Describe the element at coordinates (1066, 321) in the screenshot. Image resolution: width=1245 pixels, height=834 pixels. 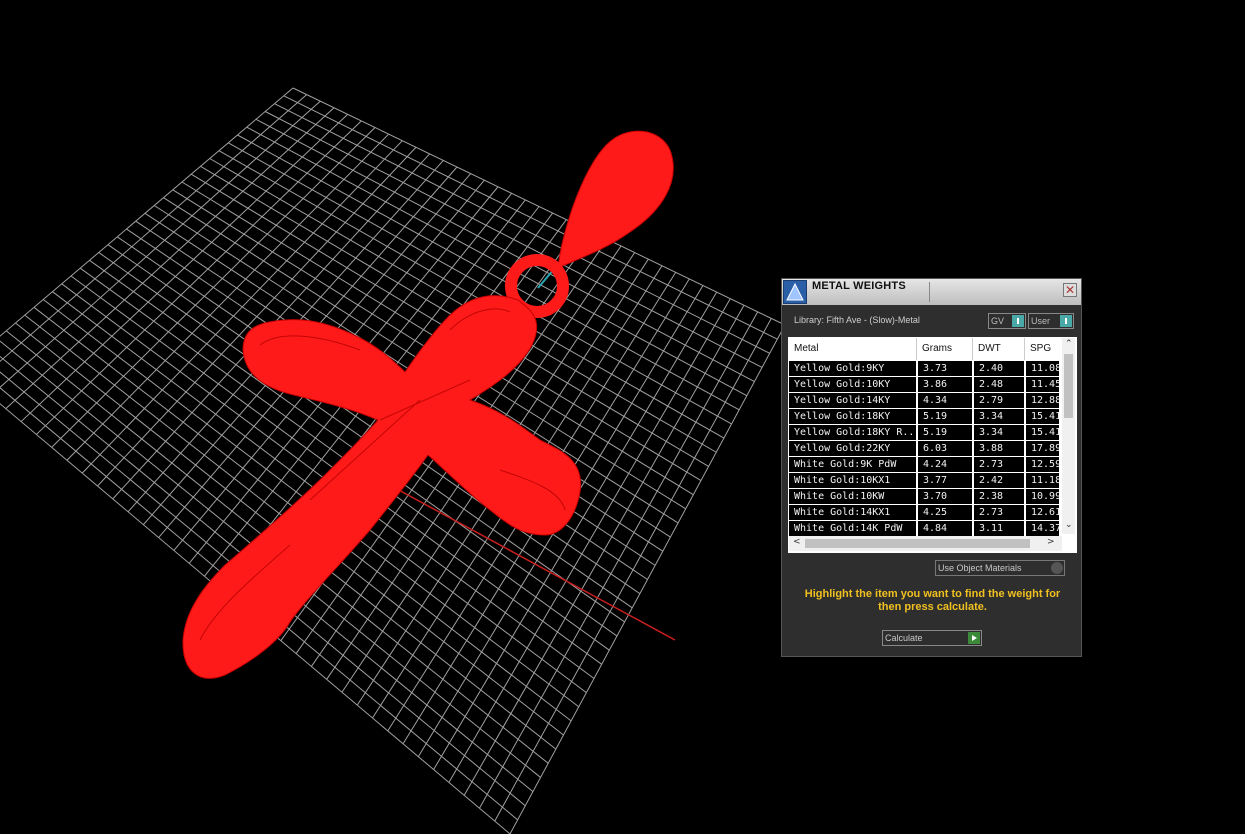
I see `user-toggle-switch-icon` at that location.